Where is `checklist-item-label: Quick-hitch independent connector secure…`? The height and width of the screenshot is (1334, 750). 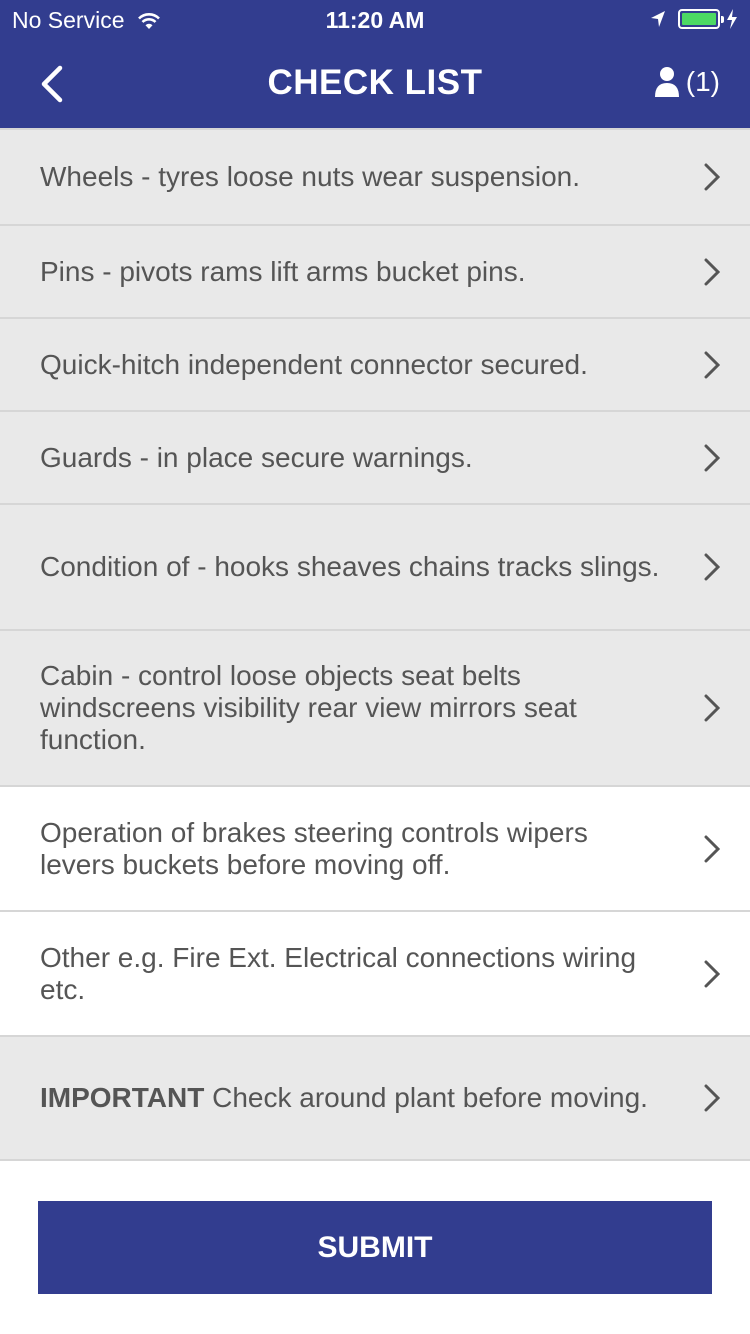
checklist-item-label: Quick-hitch independent connector secure… is located at coordinates (314, 364).